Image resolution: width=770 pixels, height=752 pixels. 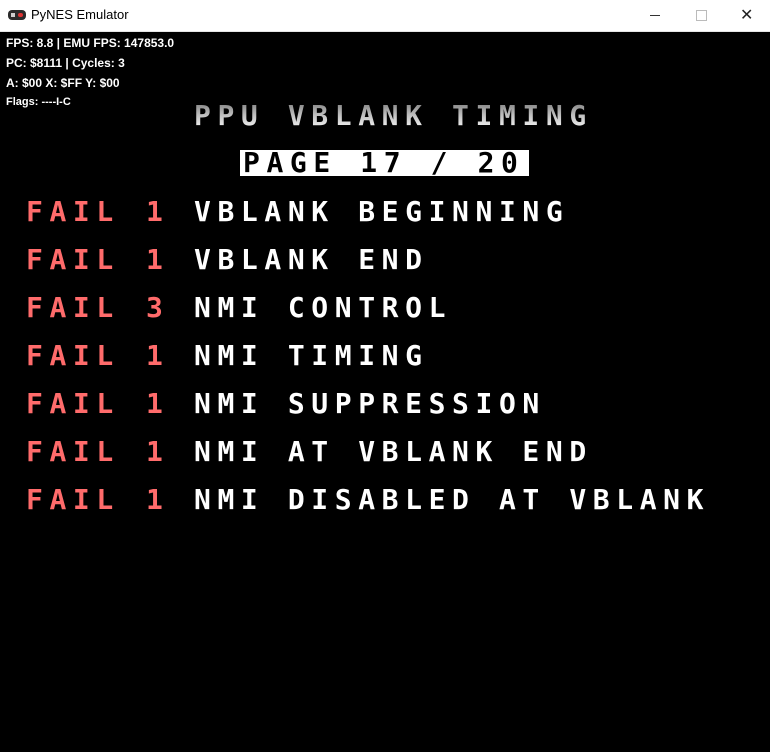 I want to click on result-test-name: VBLANK END, so click(x=311, y=259).